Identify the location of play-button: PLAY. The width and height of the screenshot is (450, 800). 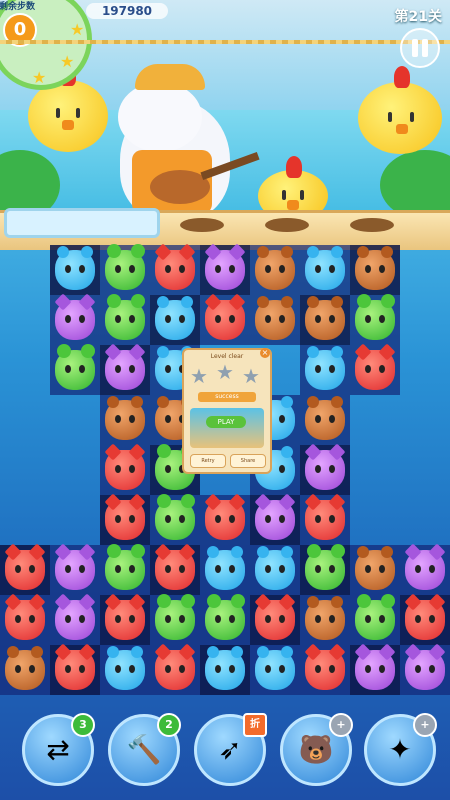
(226, 422).